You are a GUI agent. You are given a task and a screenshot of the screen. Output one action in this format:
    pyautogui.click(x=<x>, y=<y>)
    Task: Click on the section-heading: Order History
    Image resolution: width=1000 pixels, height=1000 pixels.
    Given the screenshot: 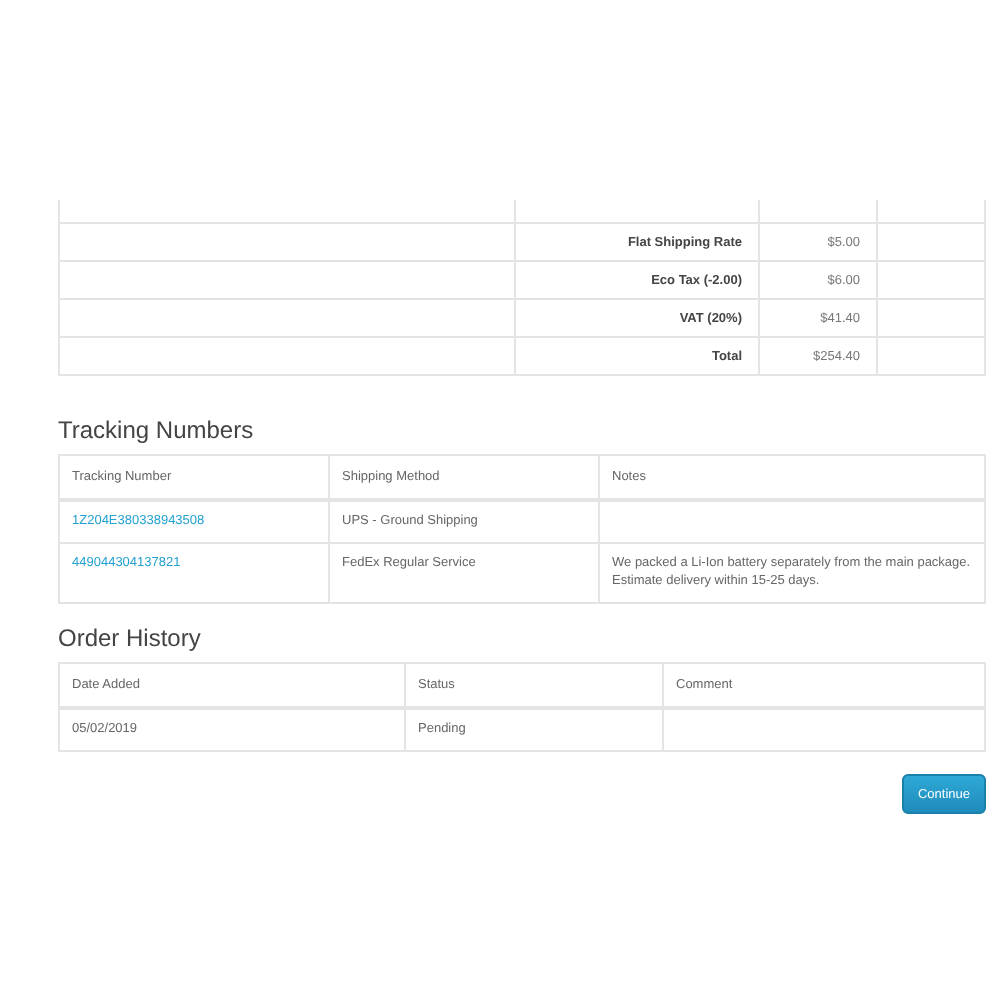 What is the action you would take?
    pyautogui.click(x=130, y=637)
    